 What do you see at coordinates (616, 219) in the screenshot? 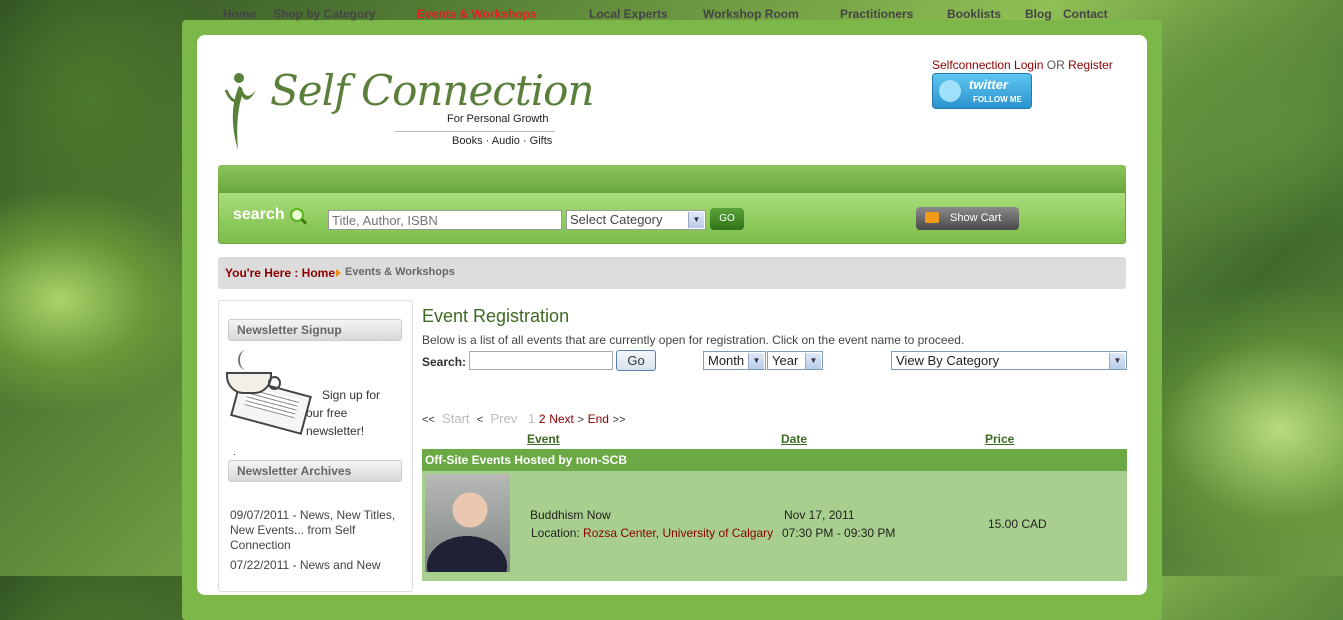
I see `category-select-value: Select Category` at bounding box center [616, 219].